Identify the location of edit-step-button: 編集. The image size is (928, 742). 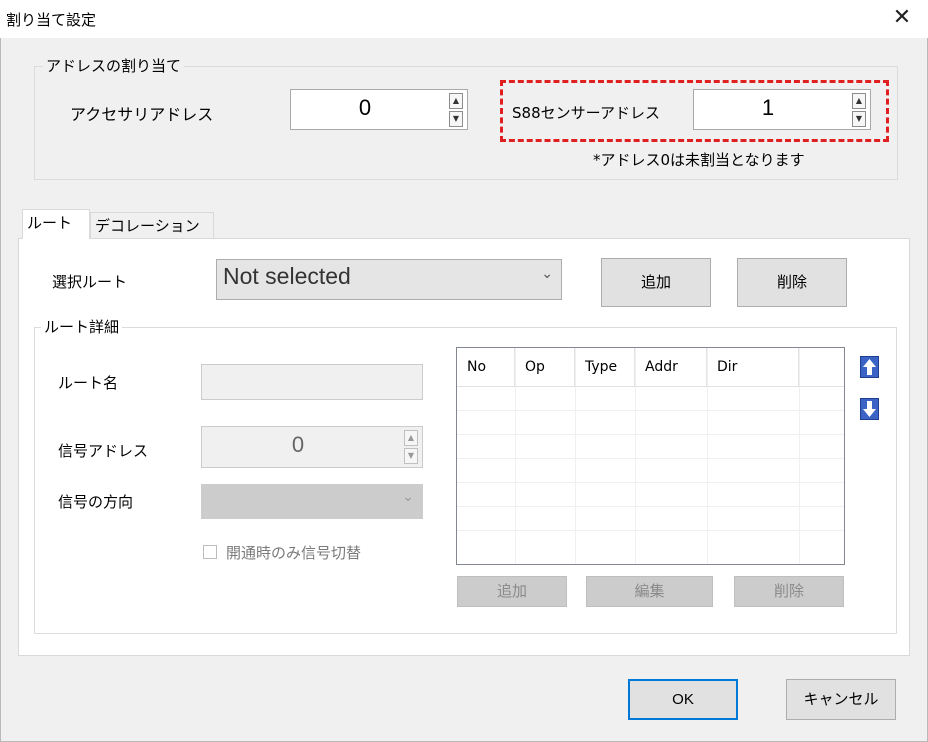
(649, 591).